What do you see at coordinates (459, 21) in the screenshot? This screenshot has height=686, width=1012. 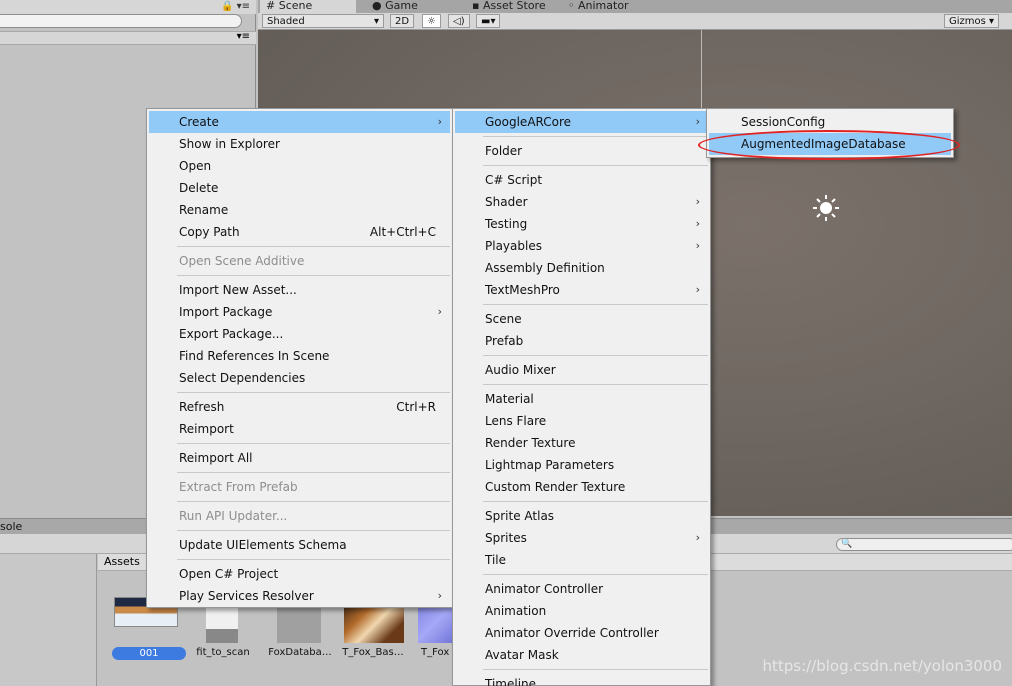 I see `audio-toggle-icon: ◁)` at bounding box center [459, 21].